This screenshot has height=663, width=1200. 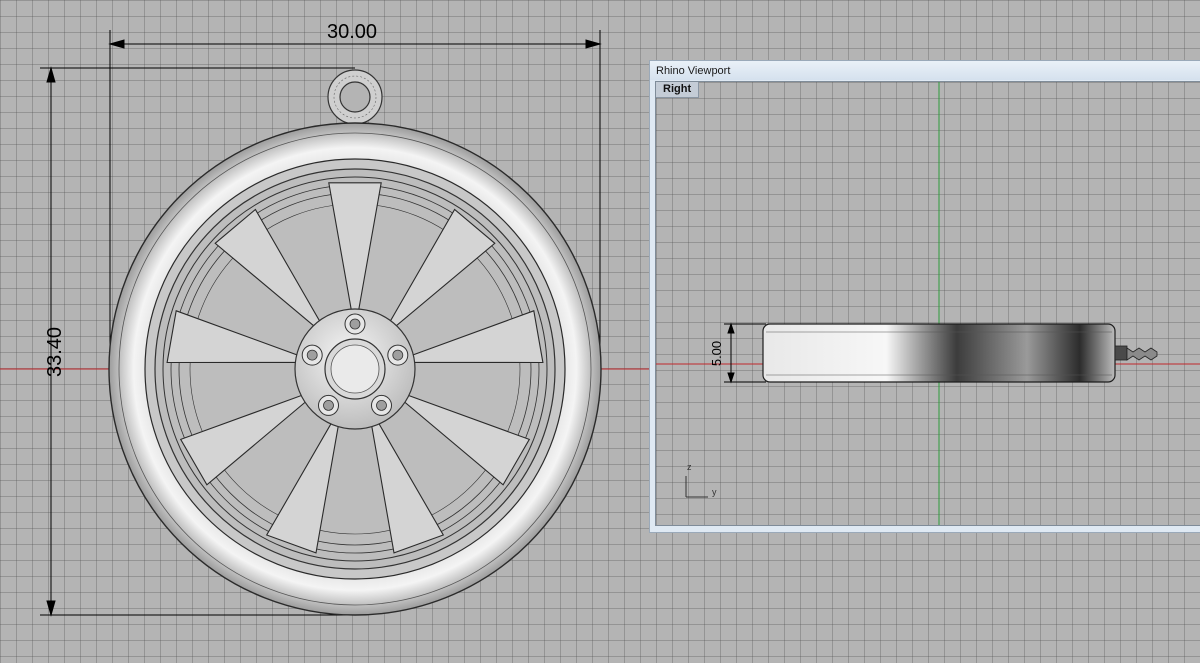 I want to click on height-dimension-label: 33.40, so click(x=55, y=352).